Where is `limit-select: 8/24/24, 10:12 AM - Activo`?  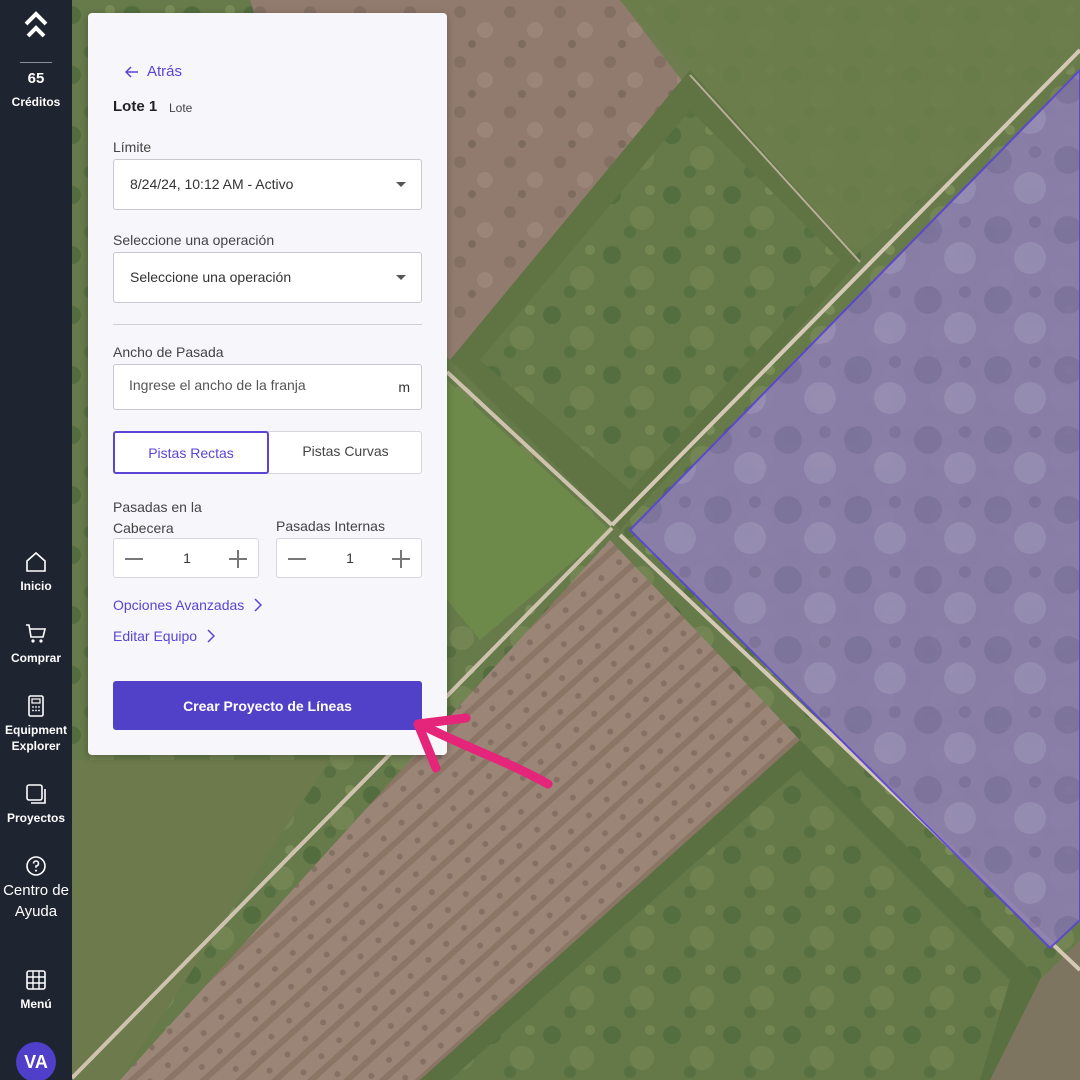 limit-select: 8/24/24, 10:12 AM - Activo is located at coordinates (267, 184).